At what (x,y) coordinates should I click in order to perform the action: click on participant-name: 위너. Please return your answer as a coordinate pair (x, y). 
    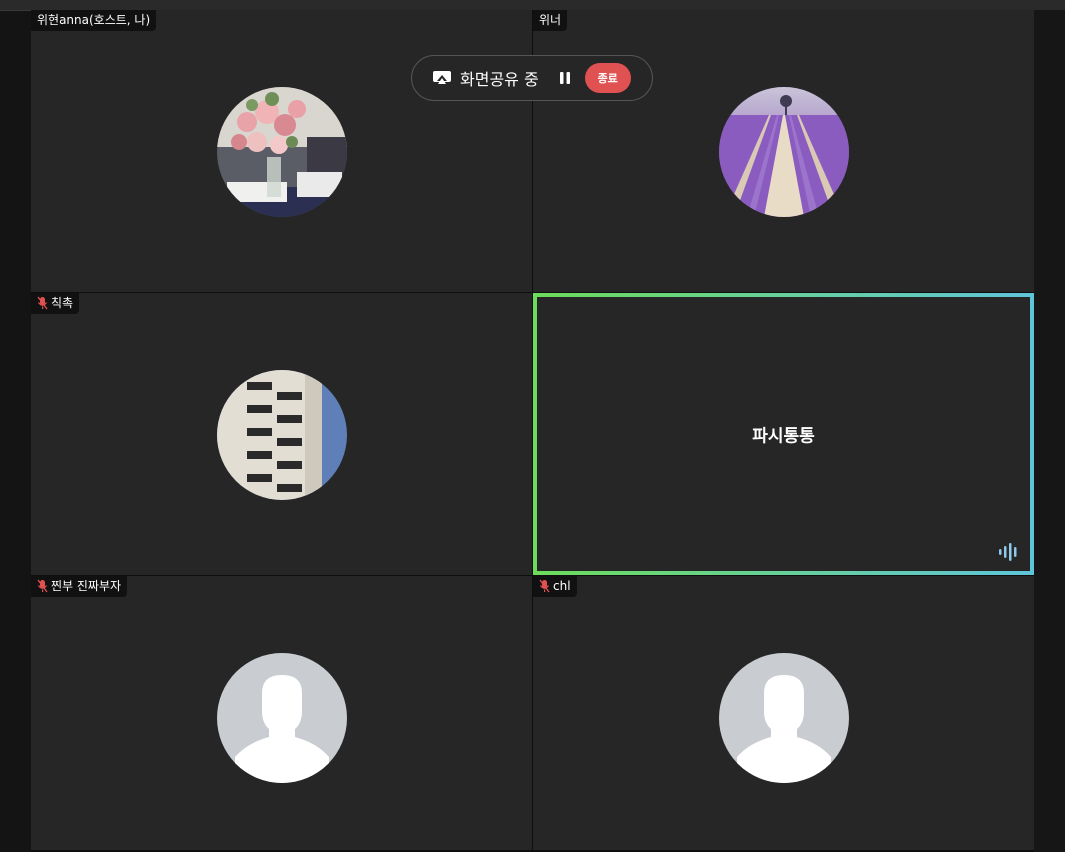
    Looking at the image, I should click on (550, 20).